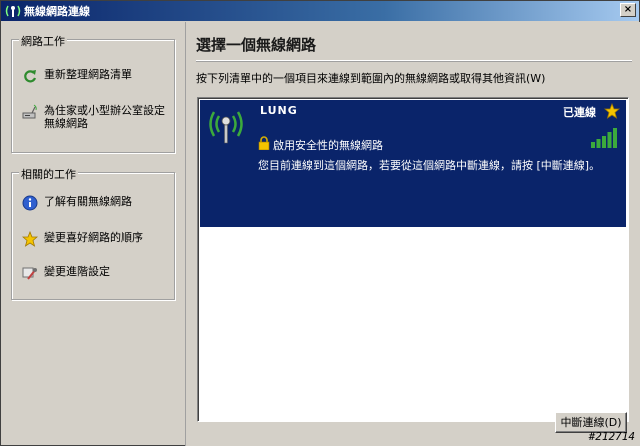 The height and width of the screenshot is (446, 640). I want to click on network-name: LUNG, so click(279, 110).